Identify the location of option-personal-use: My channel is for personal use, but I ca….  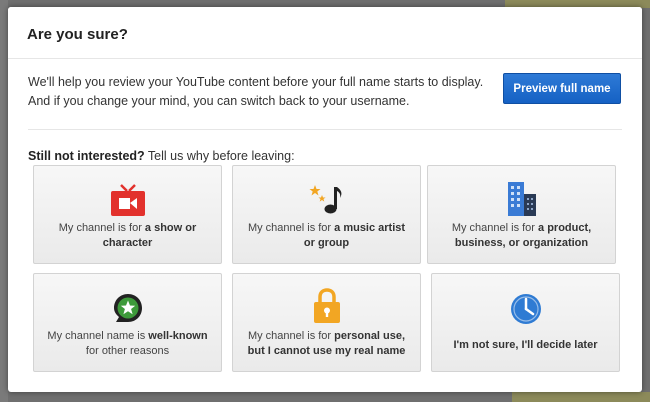
(326, 322).